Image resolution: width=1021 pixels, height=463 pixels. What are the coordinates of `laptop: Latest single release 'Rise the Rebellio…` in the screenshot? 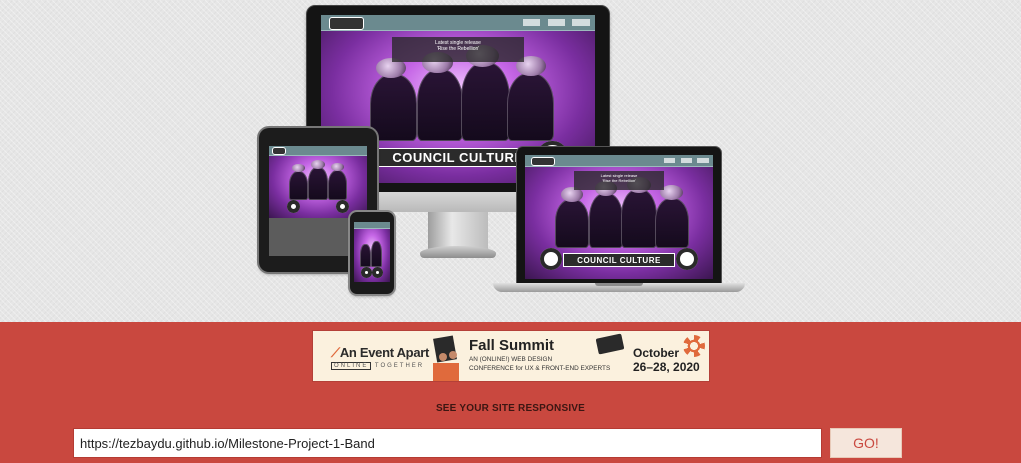 It's located at (619, 215).